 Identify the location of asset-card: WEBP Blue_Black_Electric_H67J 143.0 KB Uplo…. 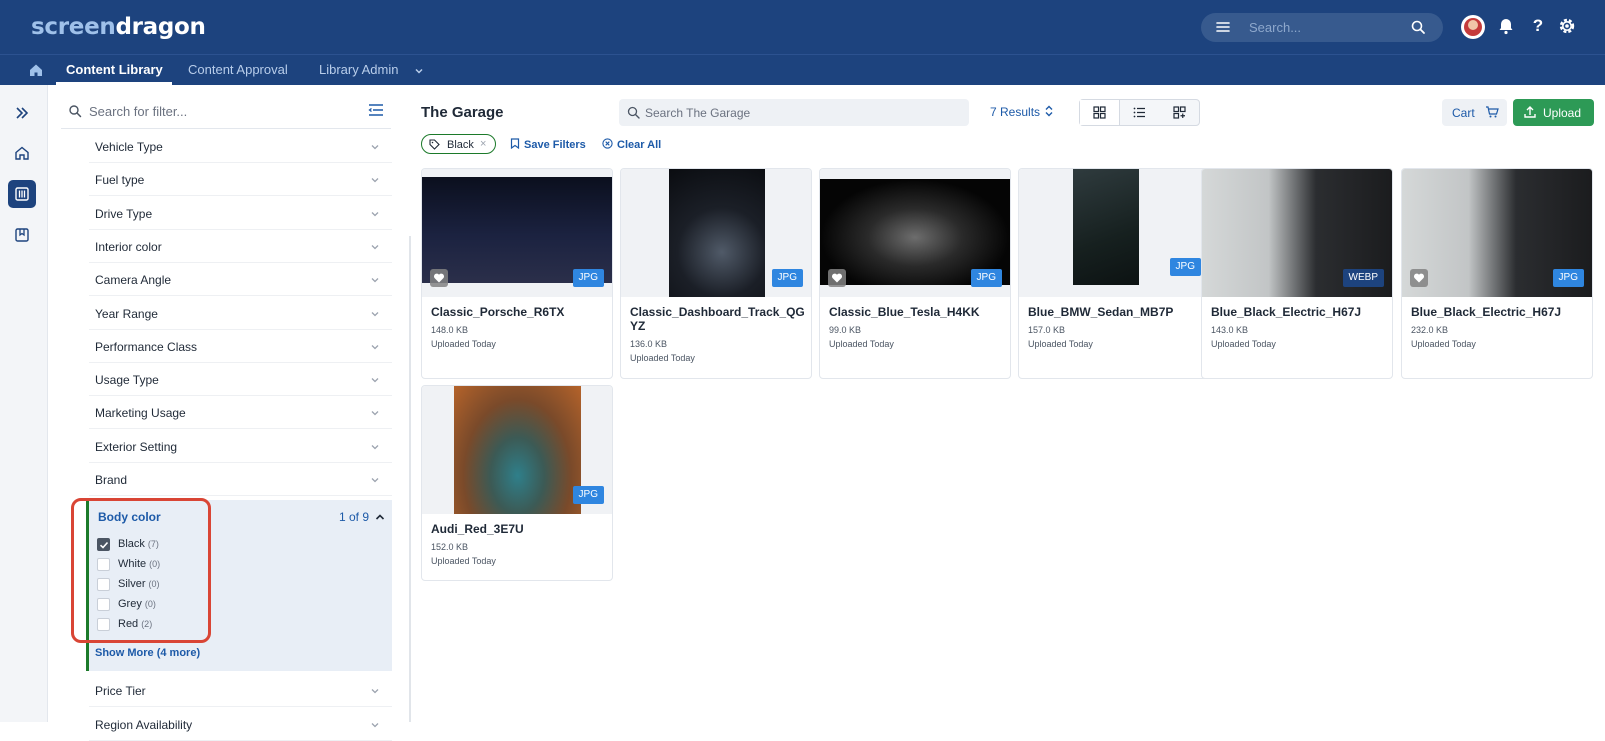
(1297, 273).